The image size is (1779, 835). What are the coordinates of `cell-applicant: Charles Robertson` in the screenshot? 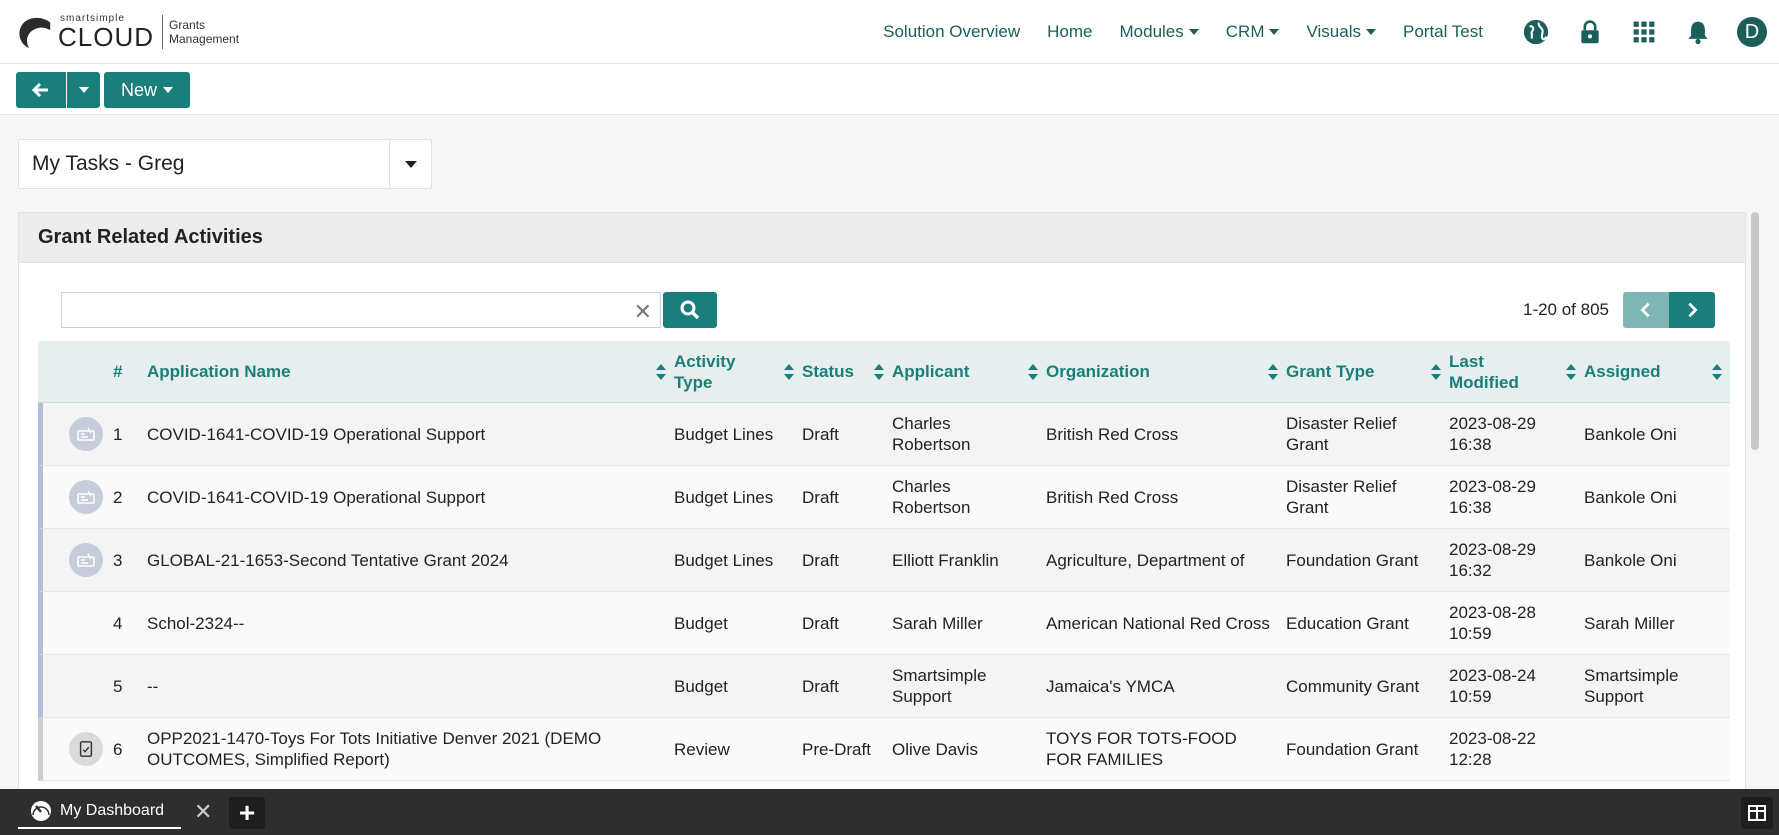 It's located at (931, 434).